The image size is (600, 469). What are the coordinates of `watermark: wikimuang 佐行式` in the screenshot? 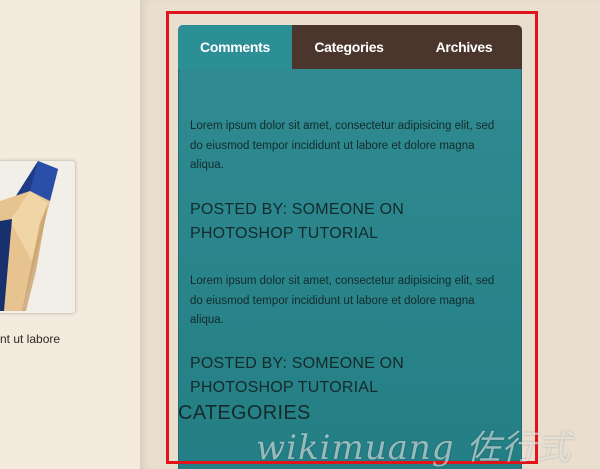 It's located at (414, 448).